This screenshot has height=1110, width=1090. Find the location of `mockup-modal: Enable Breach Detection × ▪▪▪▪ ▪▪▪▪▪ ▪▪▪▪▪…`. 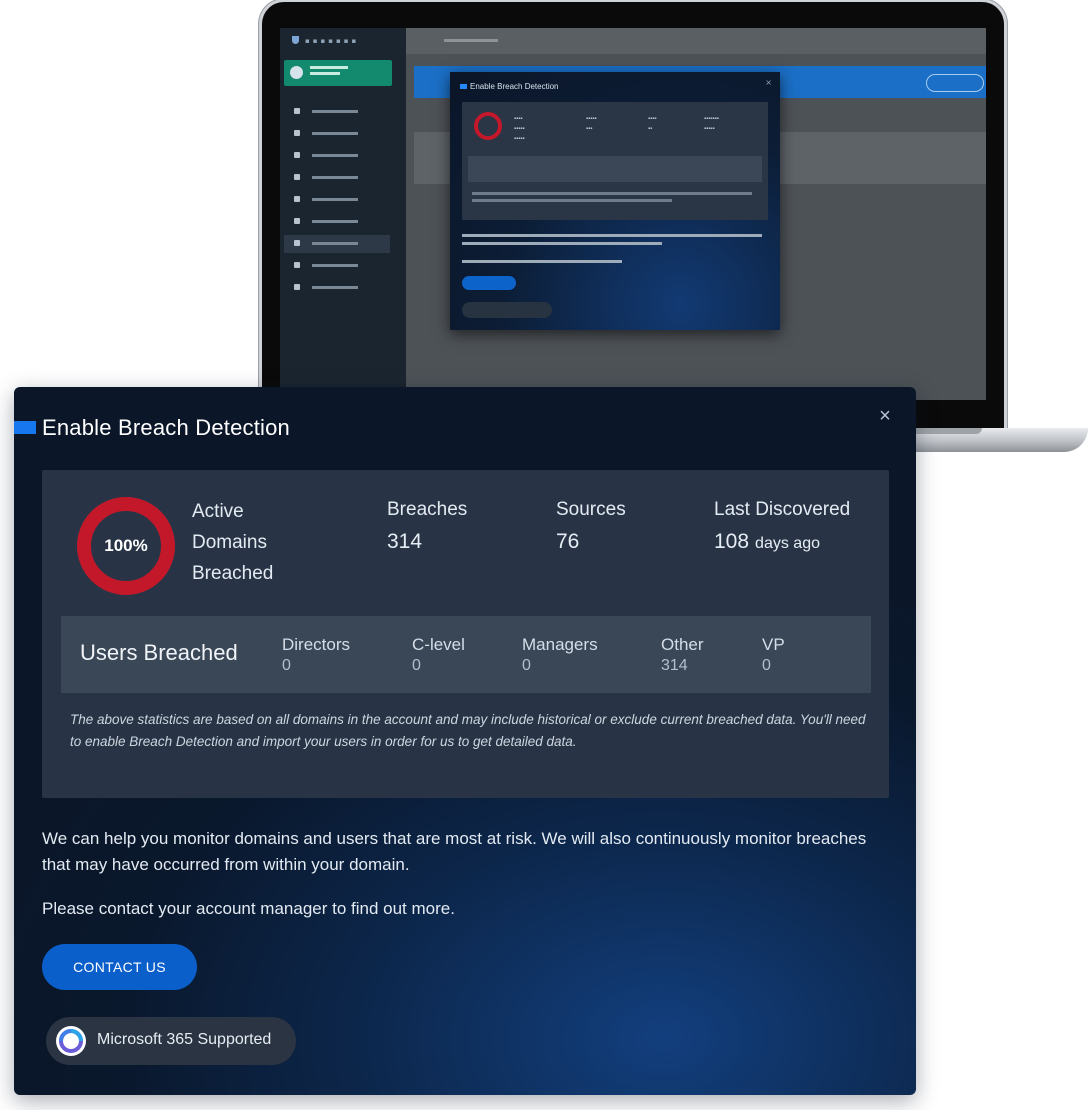

mockup-modal: Enable Breach Detection × ▪▪▪▪ ▪▪▪▪▪ ▪▪▪▪▪… is located at coordinates (615, 201).